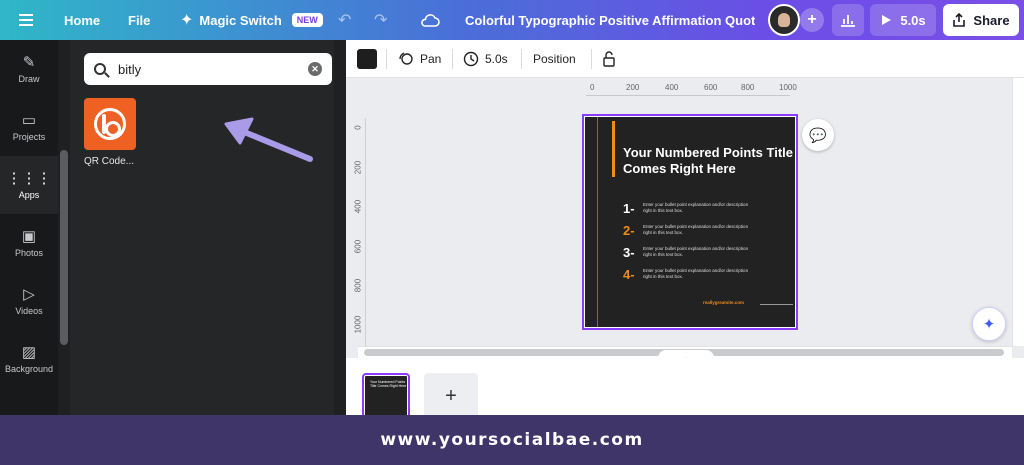  Describe the element at coordinates (268, 139) in the screenshot. I see `pointer-arrow-annotation` at that location.